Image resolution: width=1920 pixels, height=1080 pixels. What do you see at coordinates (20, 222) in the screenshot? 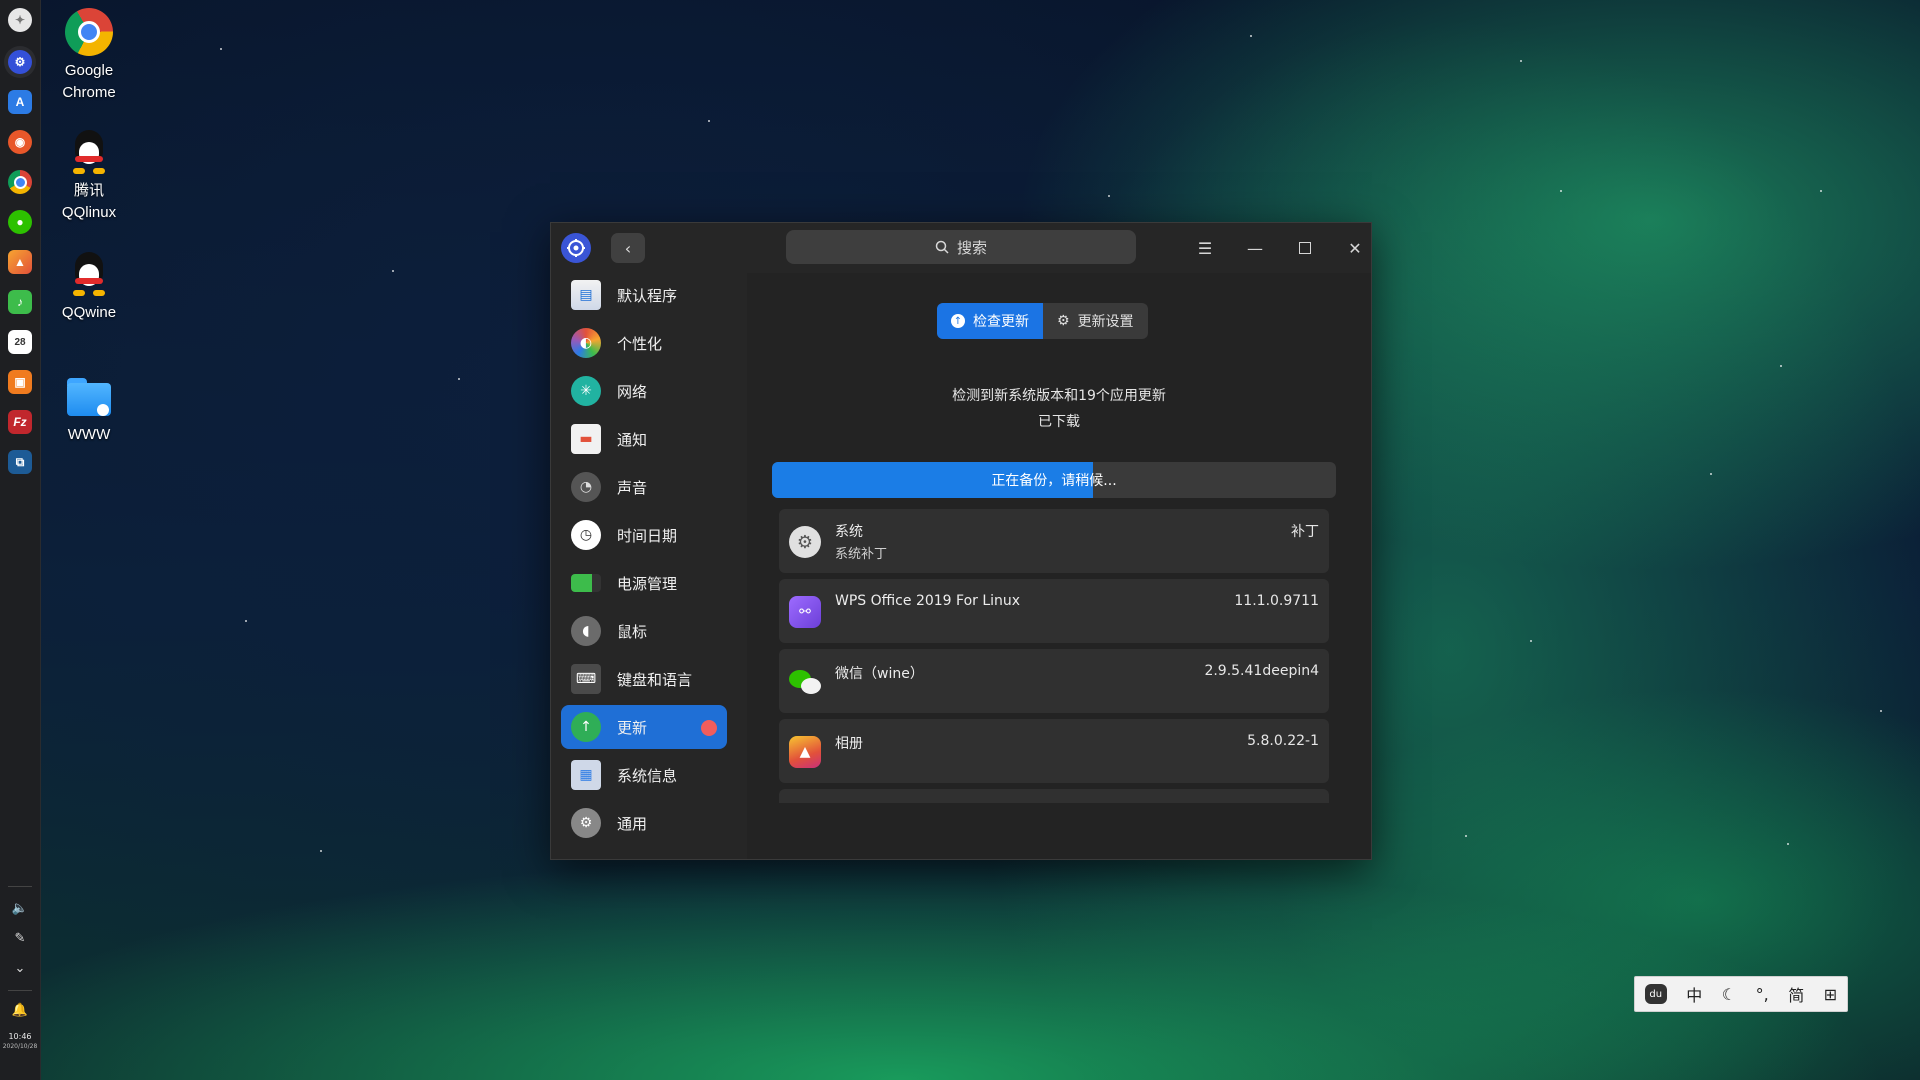
I see `wechat-dock-icon: ●` at bounding box center [20, 222].